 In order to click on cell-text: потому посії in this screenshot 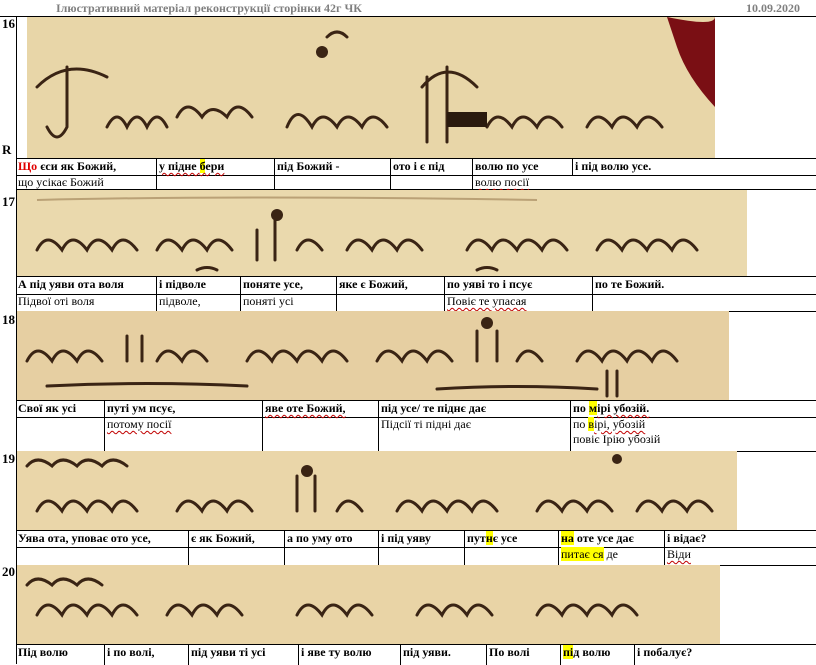, I will do `click(139, 424)`.